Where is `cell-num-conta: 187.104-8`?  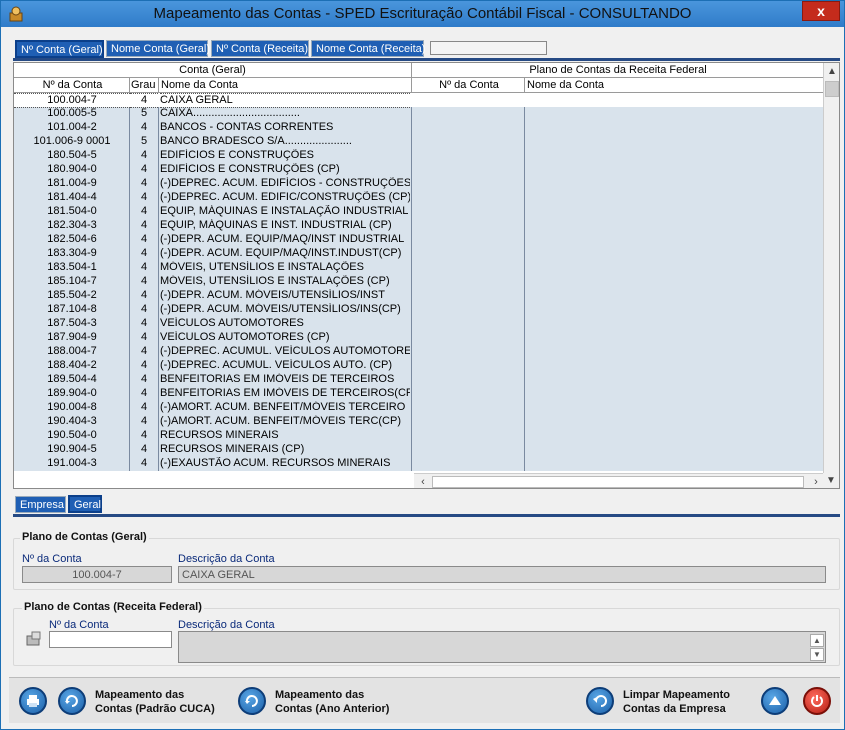 cell-num-conta: 187.104-8 is located at coordinates (72, 309).